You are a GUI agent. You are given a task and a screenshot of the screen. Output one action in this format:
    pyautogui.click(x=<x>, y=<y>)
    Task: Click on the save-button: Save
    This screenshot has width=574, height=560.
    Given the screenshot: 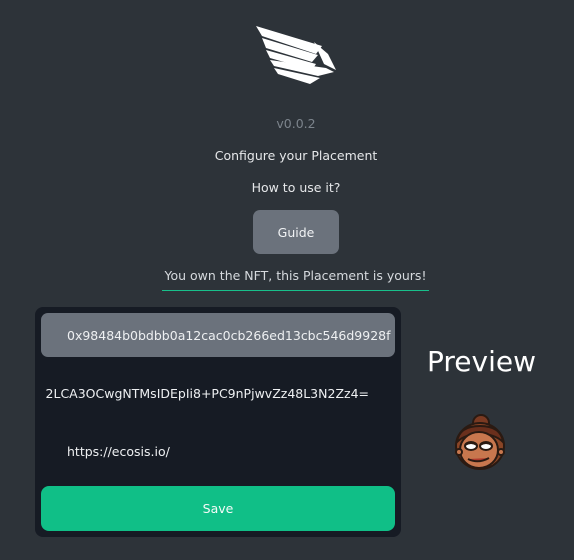 What is the action you would take?
    pyautogui.click(x=218, y=508)
    